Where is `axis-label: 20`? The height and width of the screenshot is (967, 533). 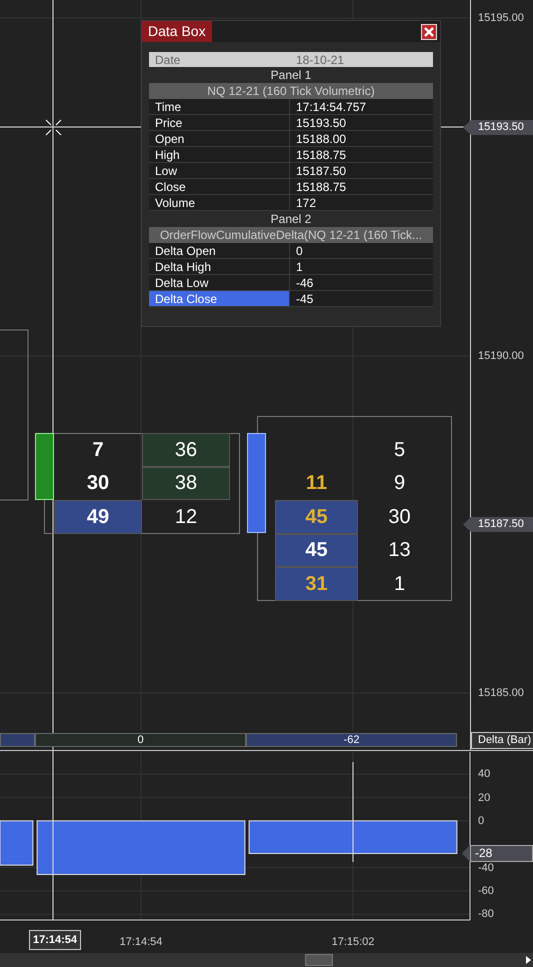 axis-label: 20 is located at coordinates (484, 798).